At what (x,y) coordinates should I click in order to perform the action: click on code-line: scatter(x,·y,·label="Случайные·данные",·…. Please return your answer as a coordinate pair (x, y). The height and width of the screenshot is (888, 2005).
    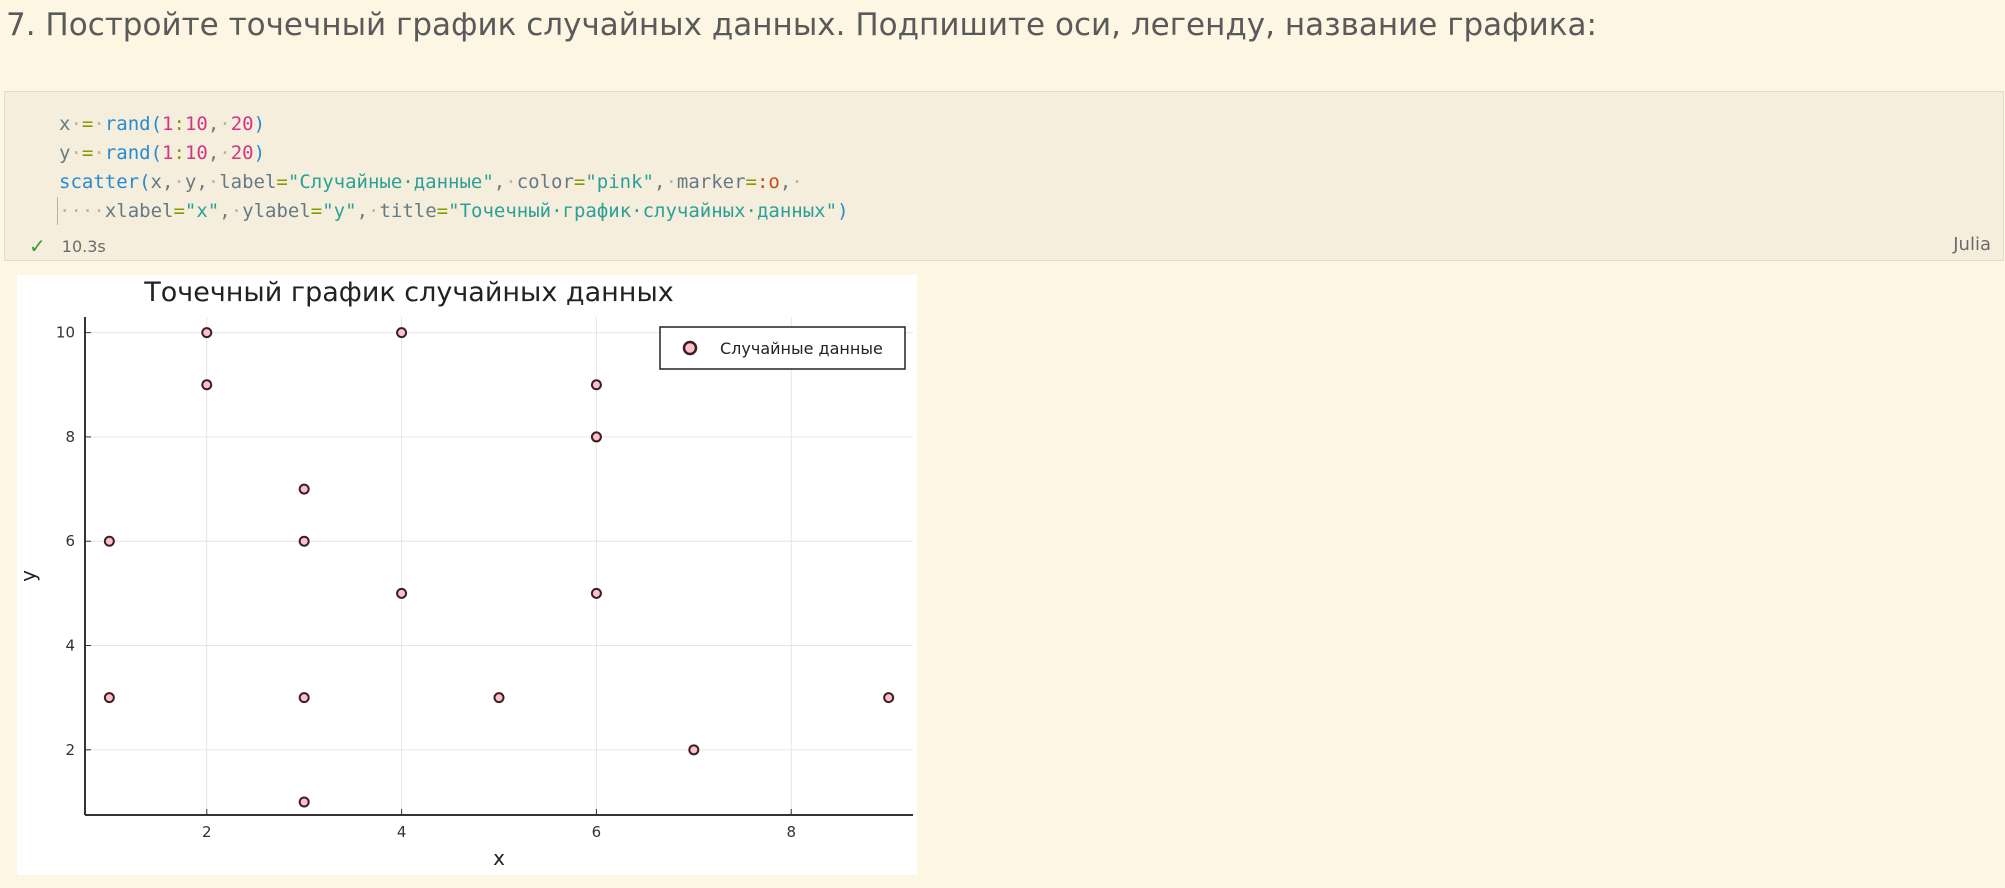
    Looking at the image, I should click on (454, 182).